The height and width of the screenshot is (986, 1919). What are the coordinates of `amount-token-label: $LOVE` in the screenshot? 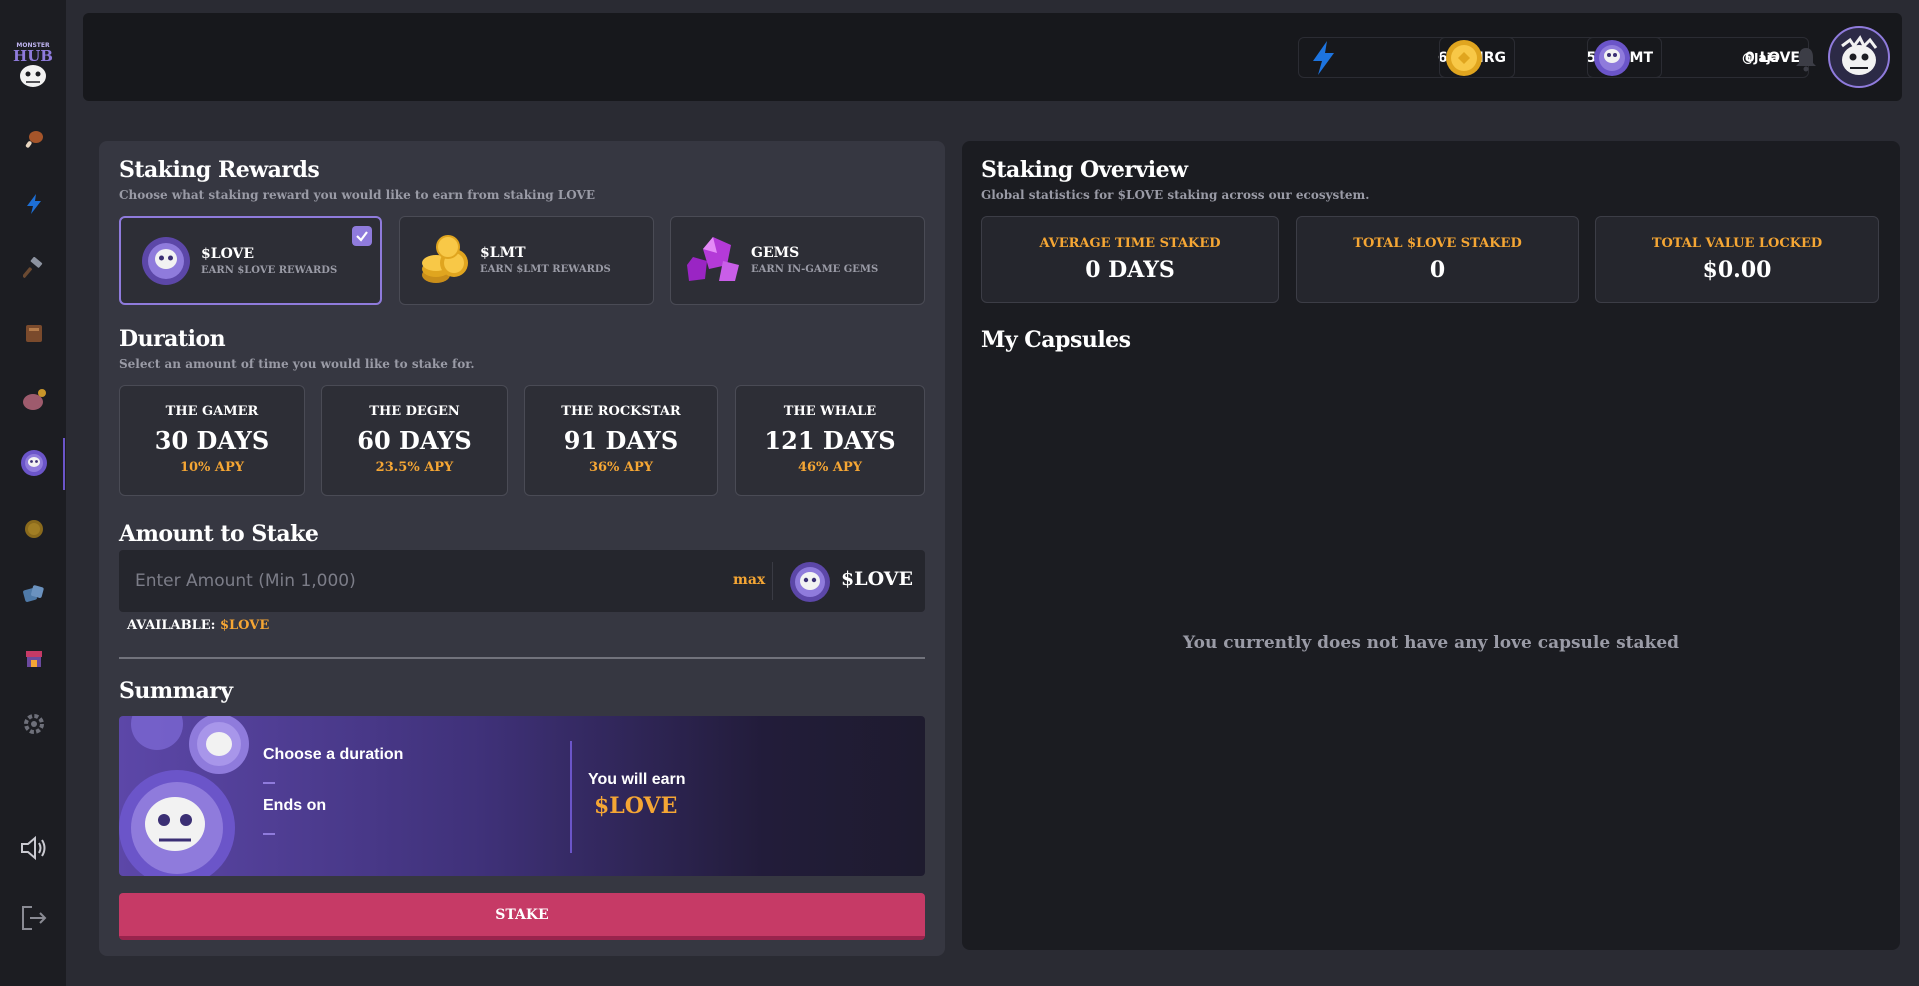 It's located at (877, 579).